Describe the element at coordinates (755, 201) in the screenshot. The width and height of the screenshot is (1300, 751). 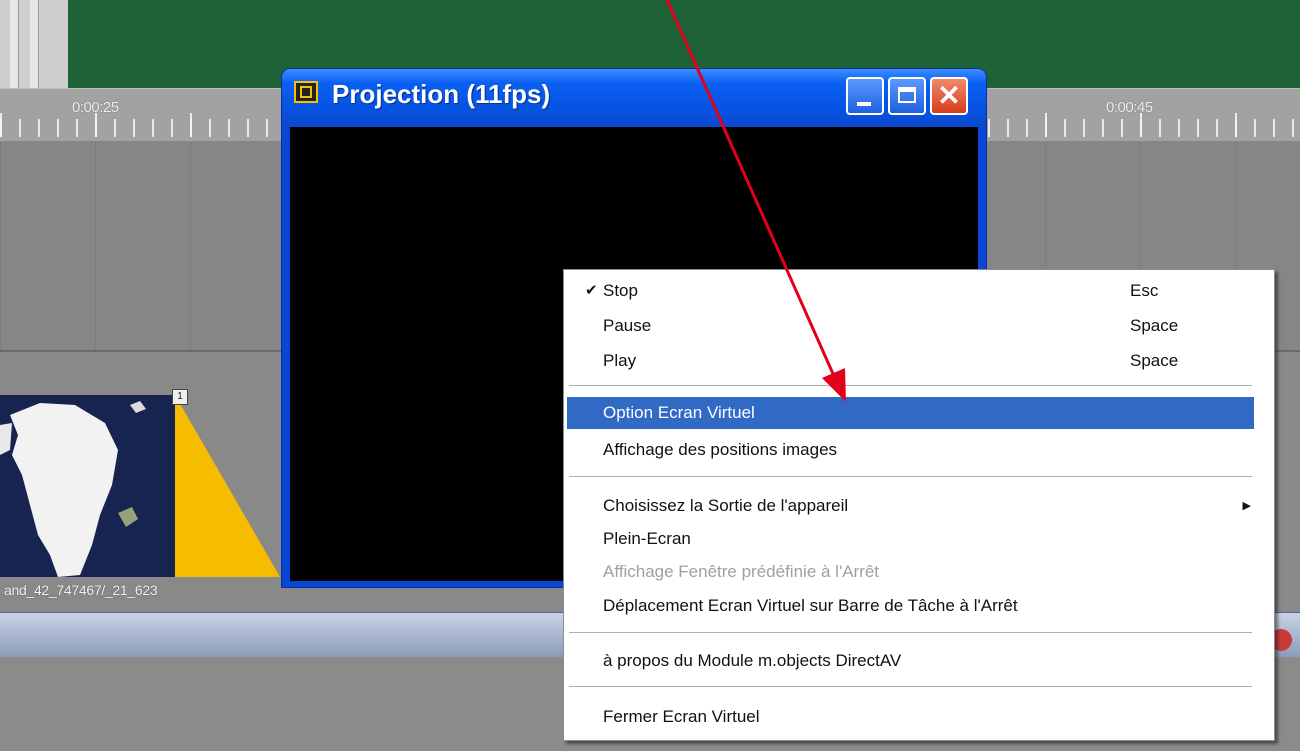
I see `annotation-arrow` at that location.